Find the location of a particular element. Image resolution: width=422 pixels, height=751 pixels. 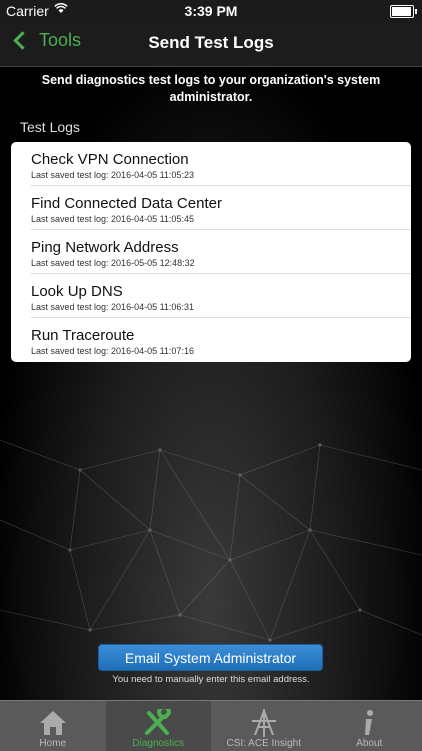

log-name: Look Up DNS is located at coordinates (221, 291).